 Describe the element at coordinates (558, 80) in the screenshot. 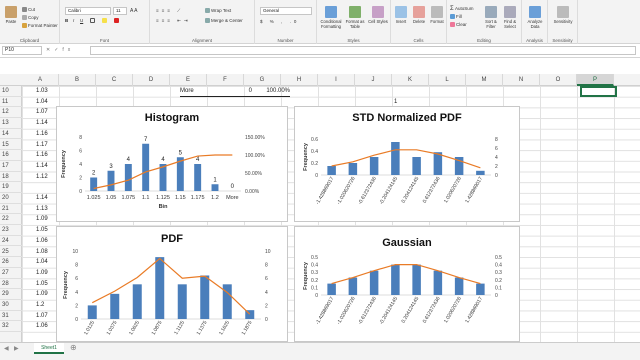

I see `column-header-o: O` at that location.